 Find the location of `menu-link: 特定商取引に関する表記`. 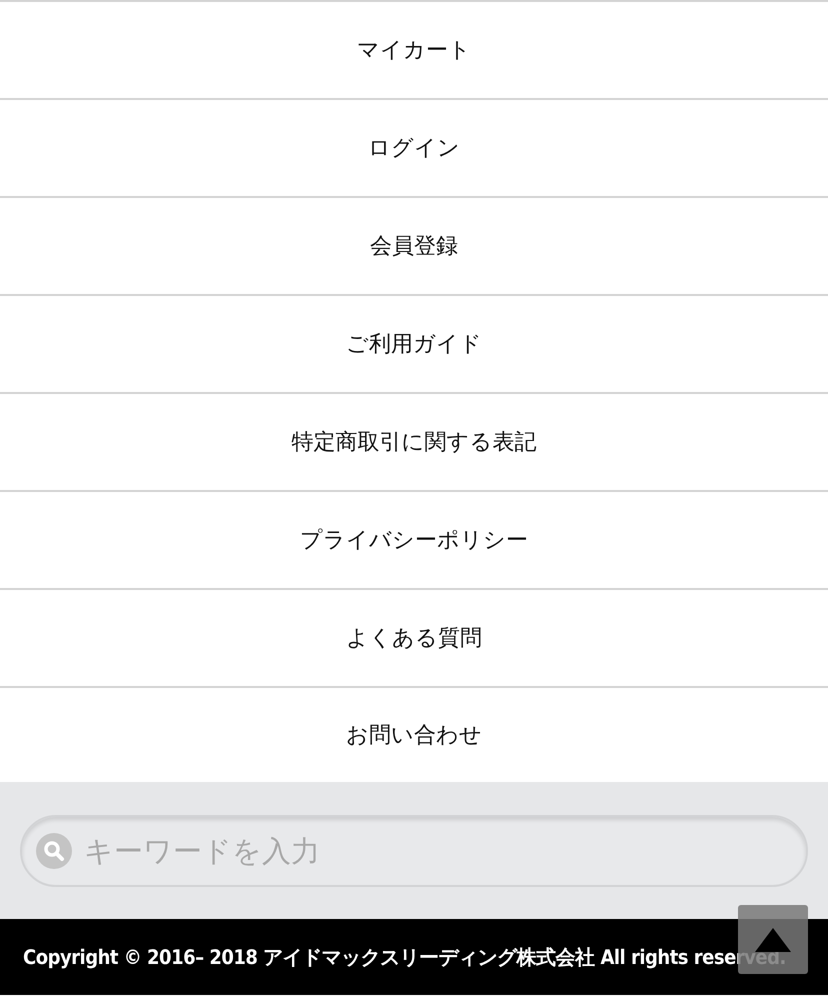

menu-link: 特定商取引に関する表記 is located at coordinates (414, 443).